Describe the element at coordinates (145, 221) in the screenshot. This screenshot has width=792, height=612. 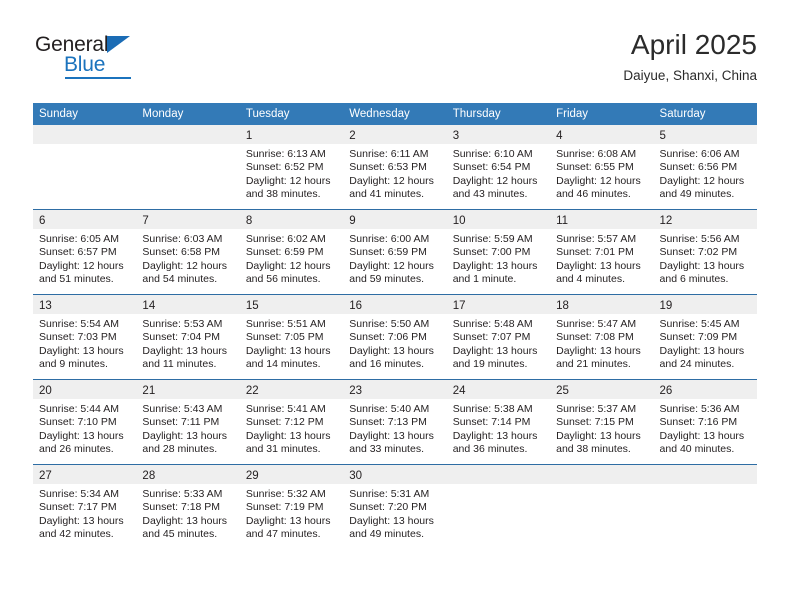
I see `day-number: 7` at that location.